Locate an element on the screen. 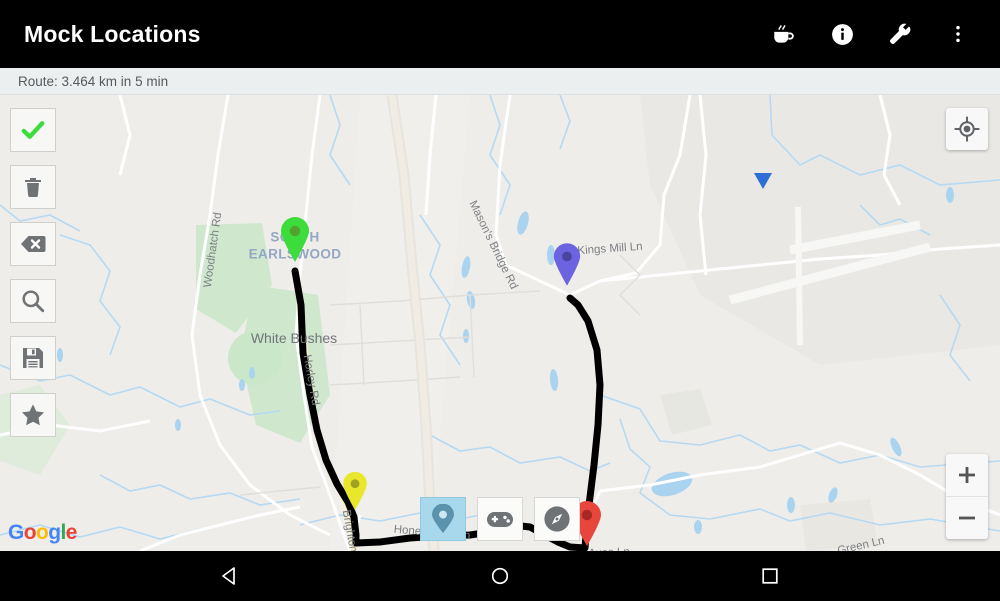 Image resolution: width=1000 pixels, height=601 pixels. coffee-icon is located at coordinates (784, 34).